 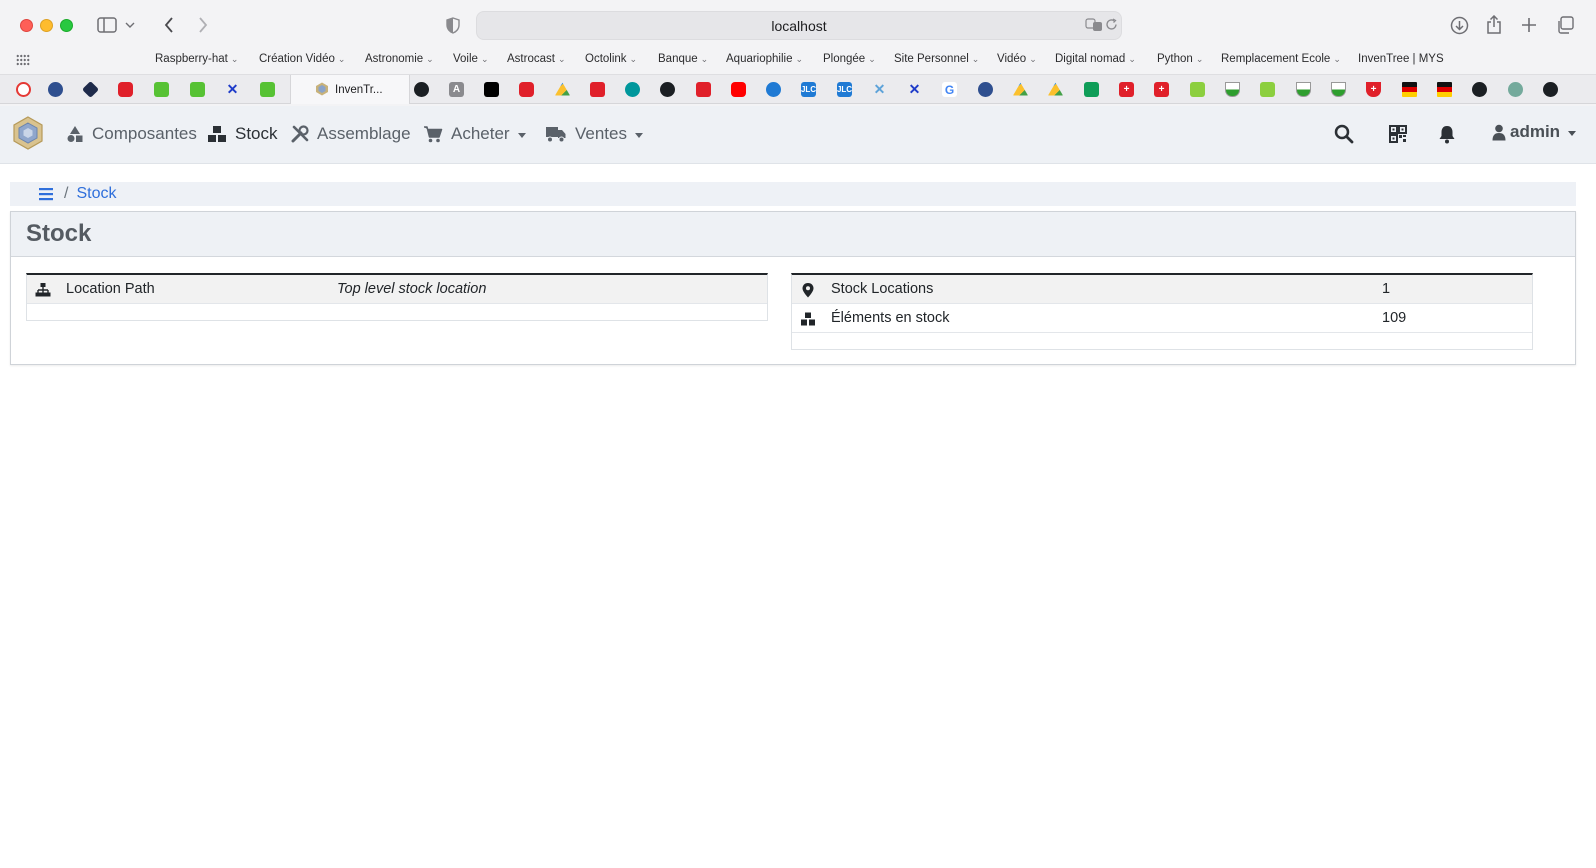 What do you see at coordinates (1281, 59) in the screenshot?
I see `bookmark-folder: Remplacement Ecole ⌄` at bounding box center [1281, 59].